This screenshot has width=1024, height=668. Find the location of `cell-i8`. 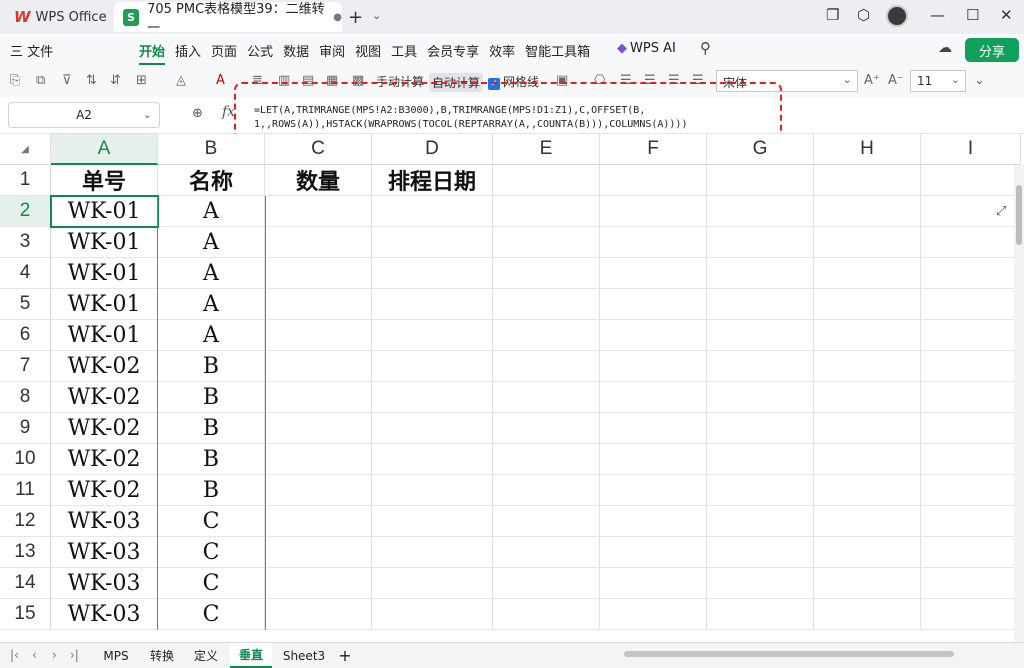

cell-i8 is located at coordinates (971, 397).